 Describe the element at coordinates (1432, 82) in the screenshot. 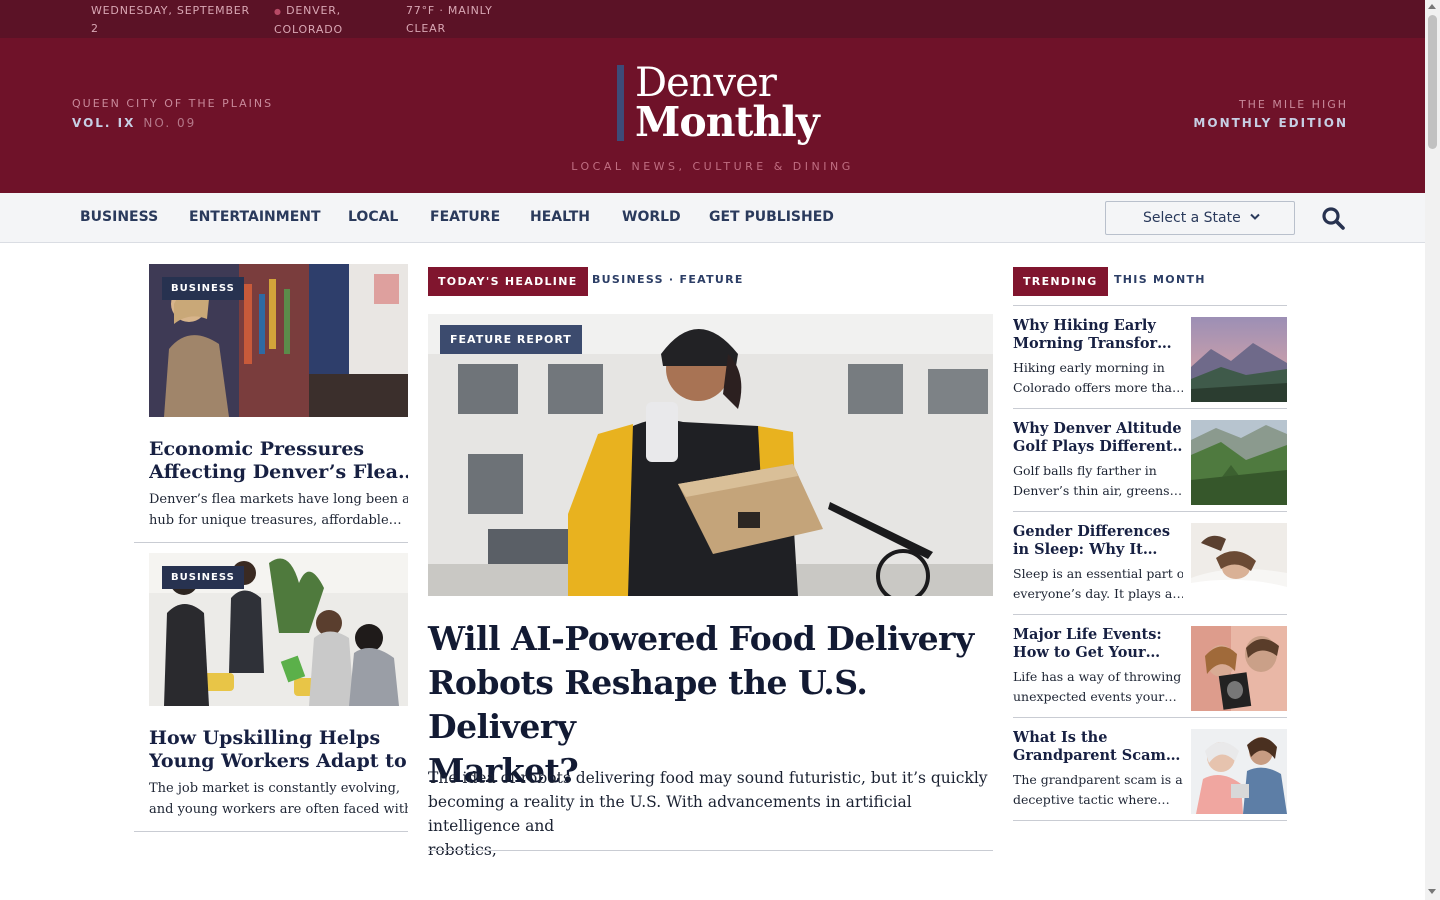

I see `scrollbar-thumb` at that location.